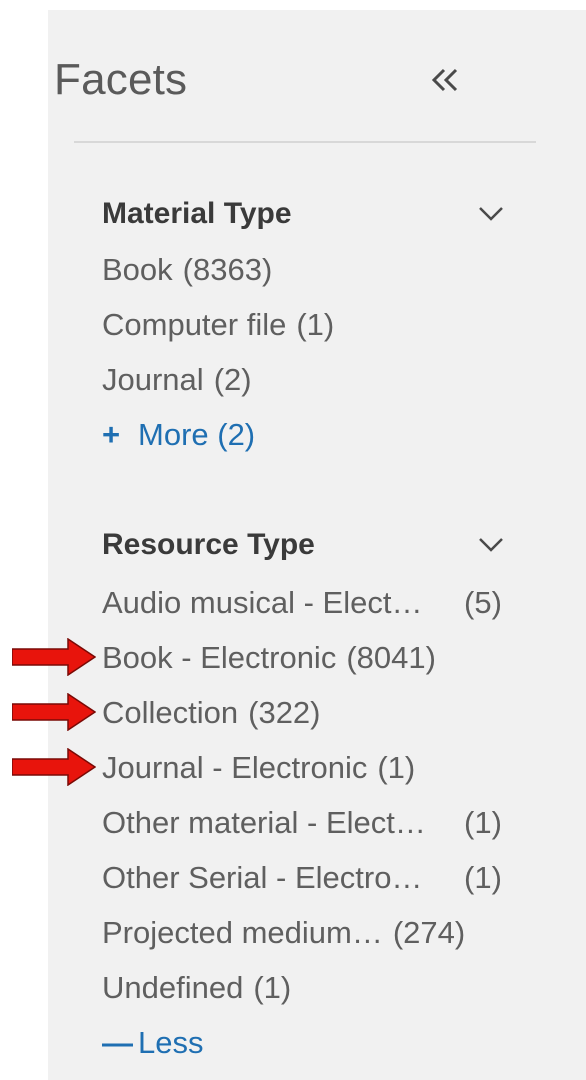 The height and width of the screenshot is (1080, 586). I want to click on facet-item-audio-musical: Audio musical - Elect… (5), so click(312, 603).